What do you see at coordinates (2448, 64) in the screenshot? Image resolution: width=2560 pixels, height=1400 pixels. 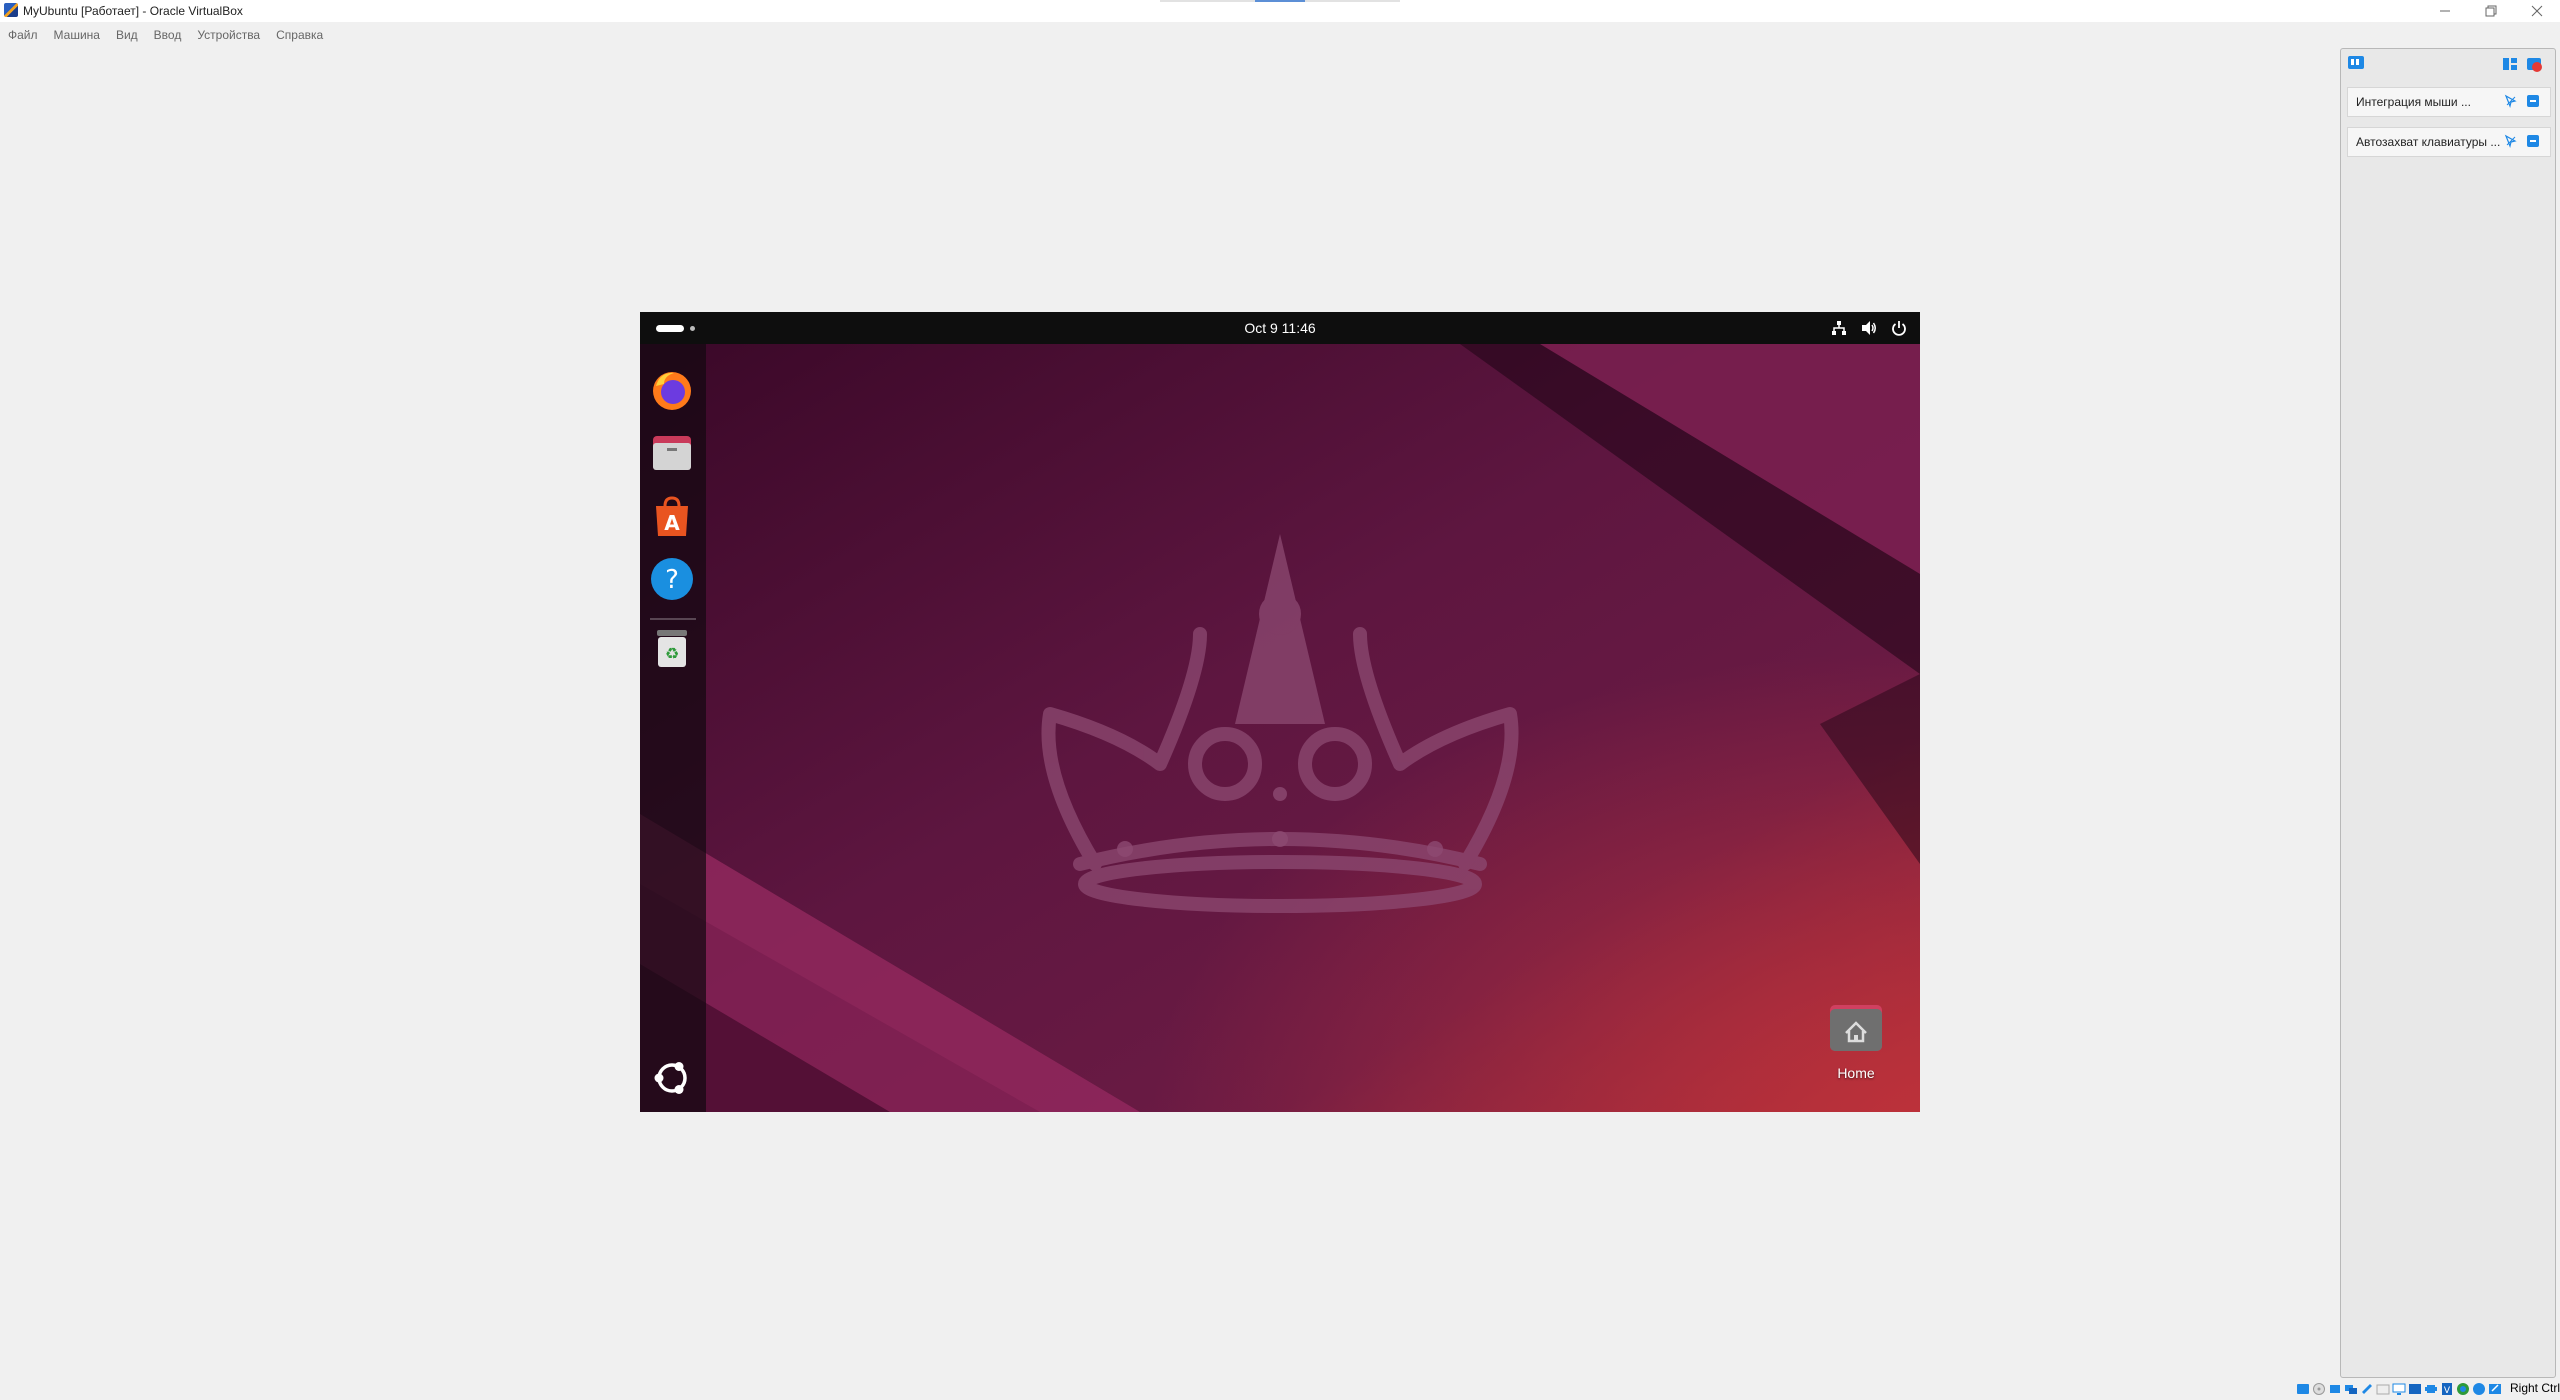 I see `notification-header` at bounding box center [2448, 64].